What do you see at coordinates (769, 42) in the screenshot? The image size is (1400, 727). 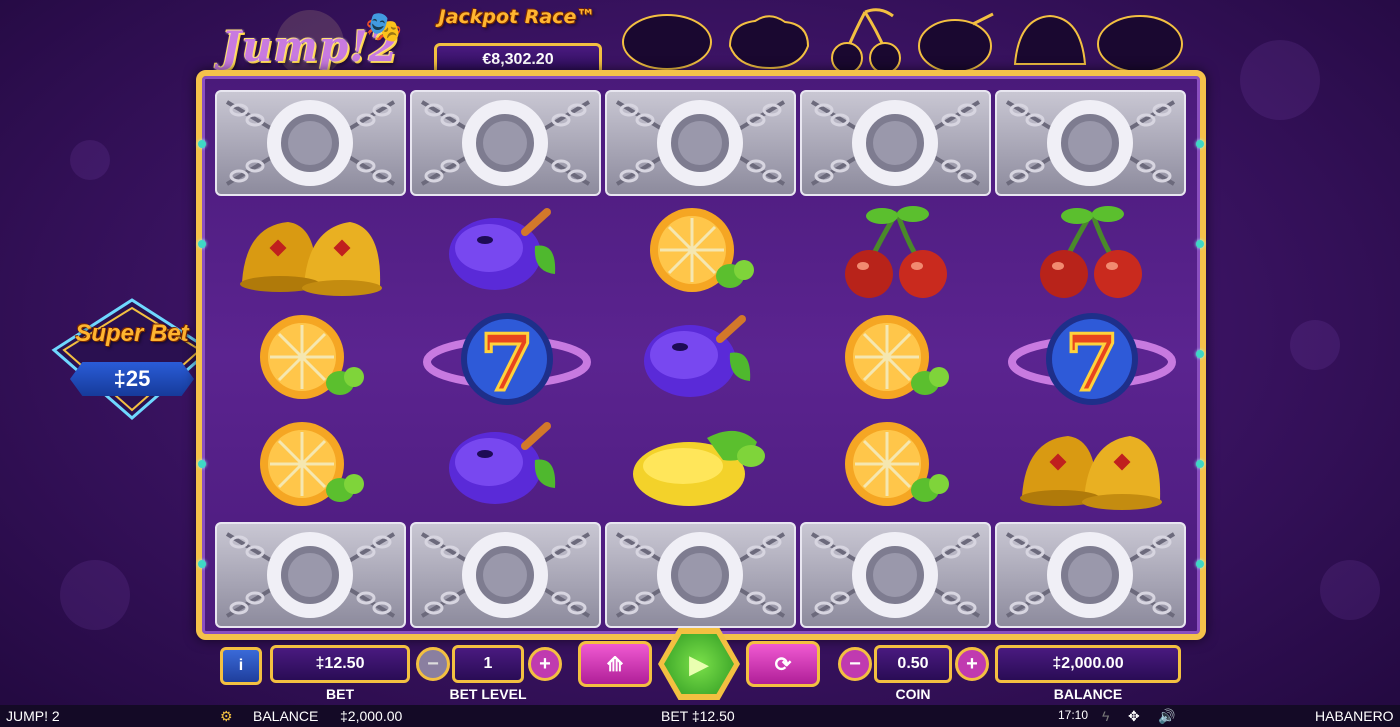 I see `grapes-silhouette-icon` at bounding box center [769, 42].